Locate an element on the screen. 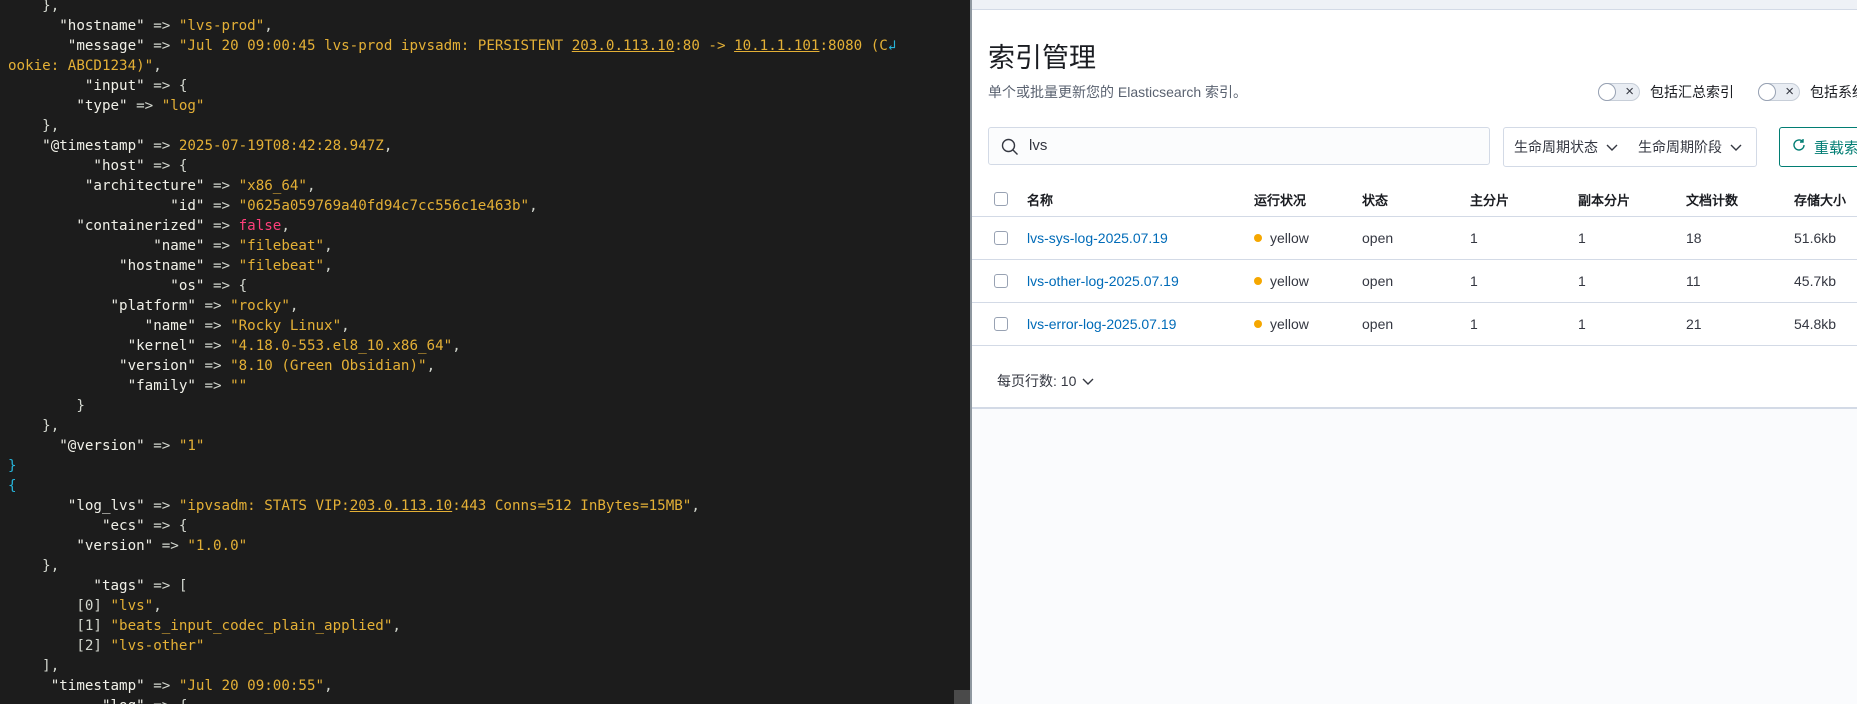  column-header-primary: 主分片 is located at coordinates (1489, 199).